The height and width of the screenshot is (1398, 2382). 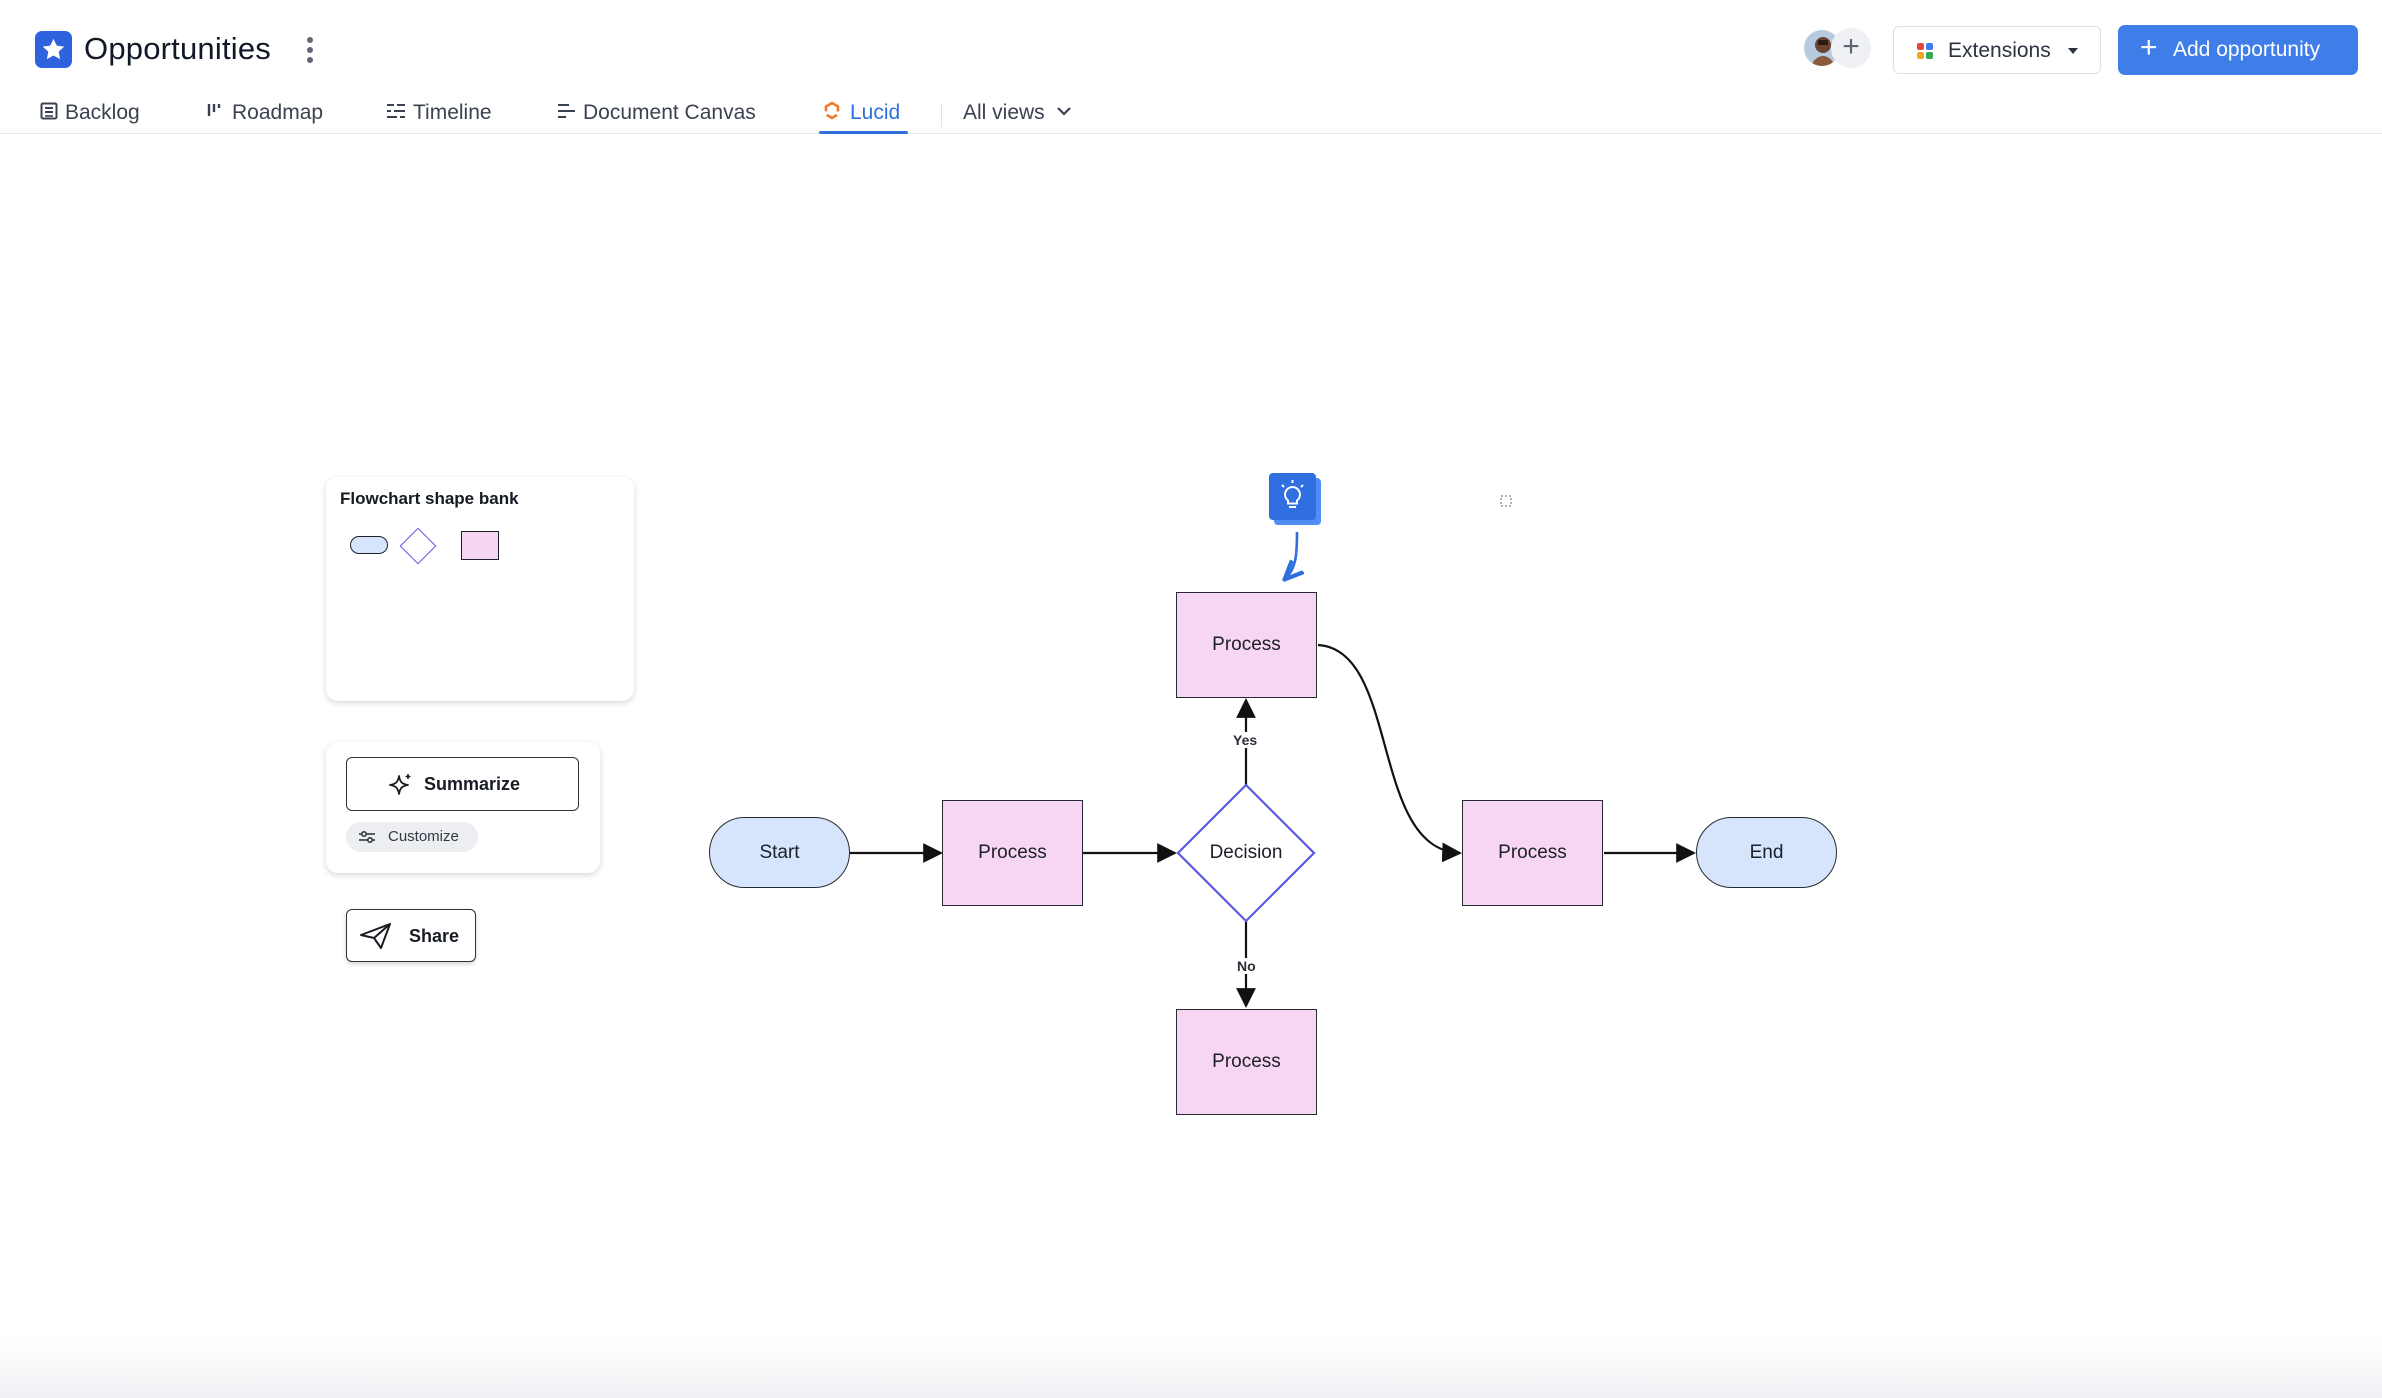 What do you see at coordinates (1246, 852) in the screenshot?
I see `decision-label: Decision` at bounding box center [1246, 852].